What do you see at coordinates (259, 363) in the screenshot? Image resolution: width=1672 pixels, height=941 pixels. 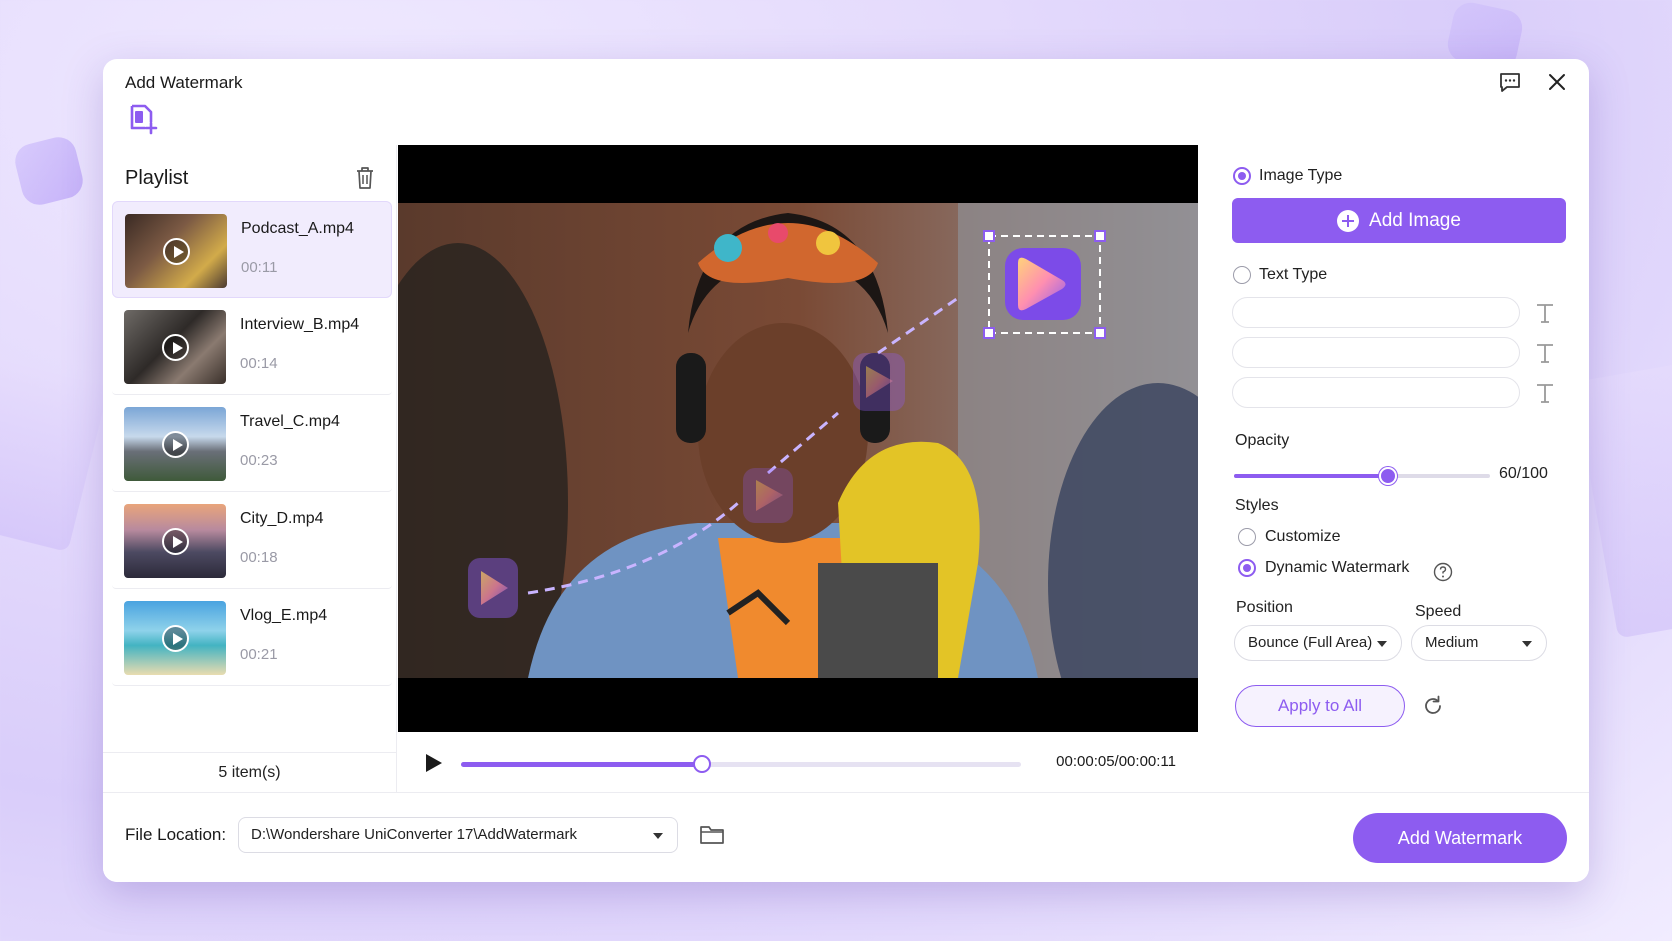 I see `video-duration: 00:14` at bounding box center [259, 363].